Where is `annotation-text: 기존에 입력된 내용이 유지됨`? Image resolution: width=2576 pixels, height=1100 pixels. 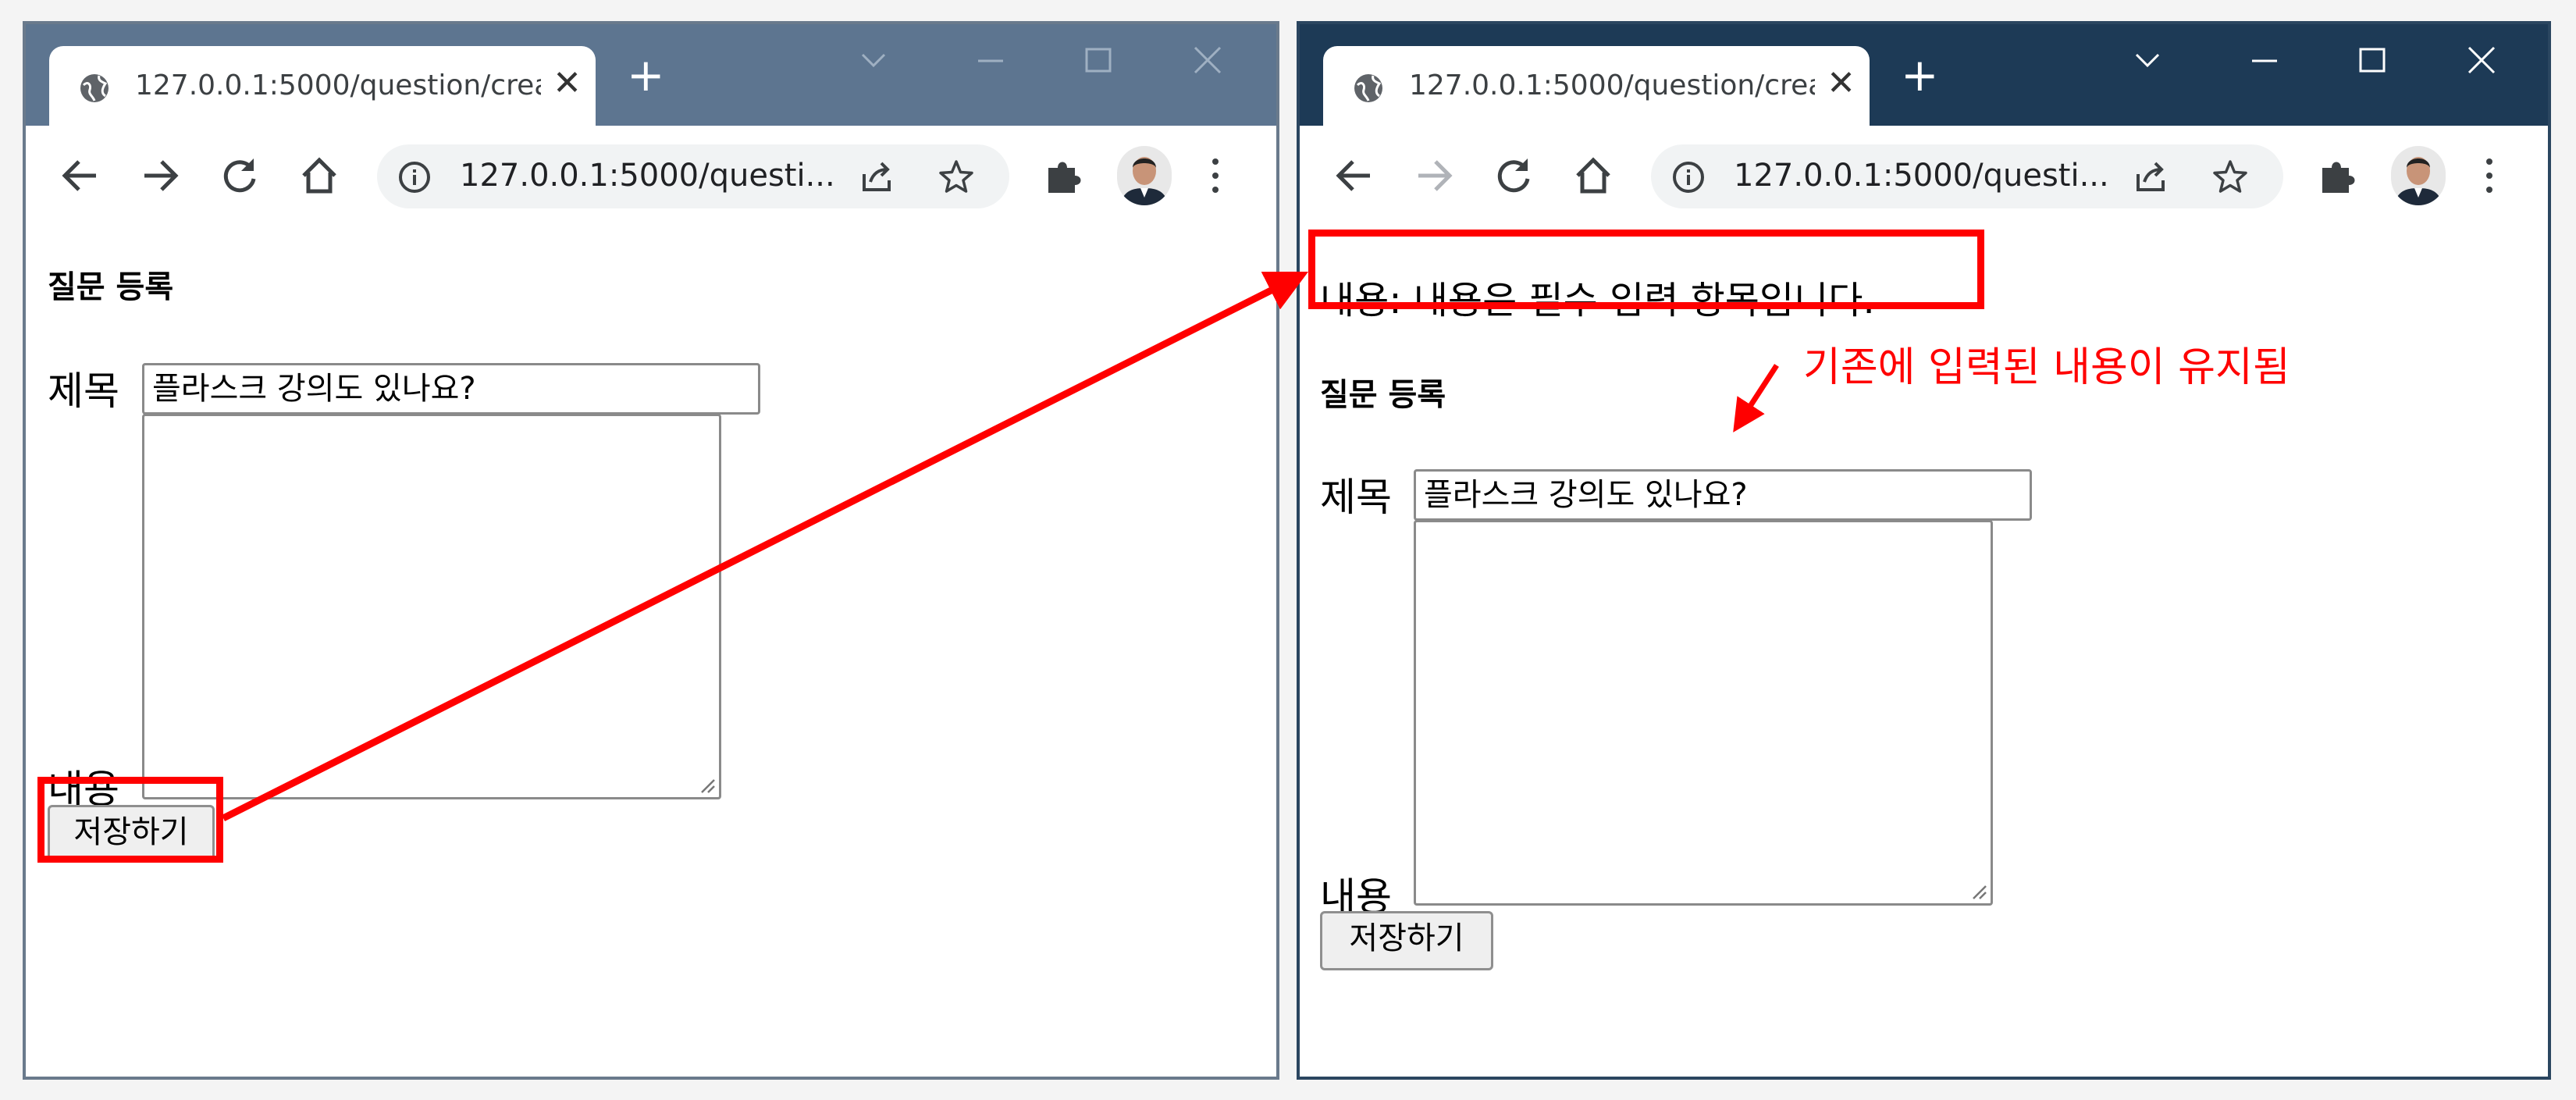 annotation-text: 기존에 입력된 내용이 유지됨 is located at coordinates (2046, 367).